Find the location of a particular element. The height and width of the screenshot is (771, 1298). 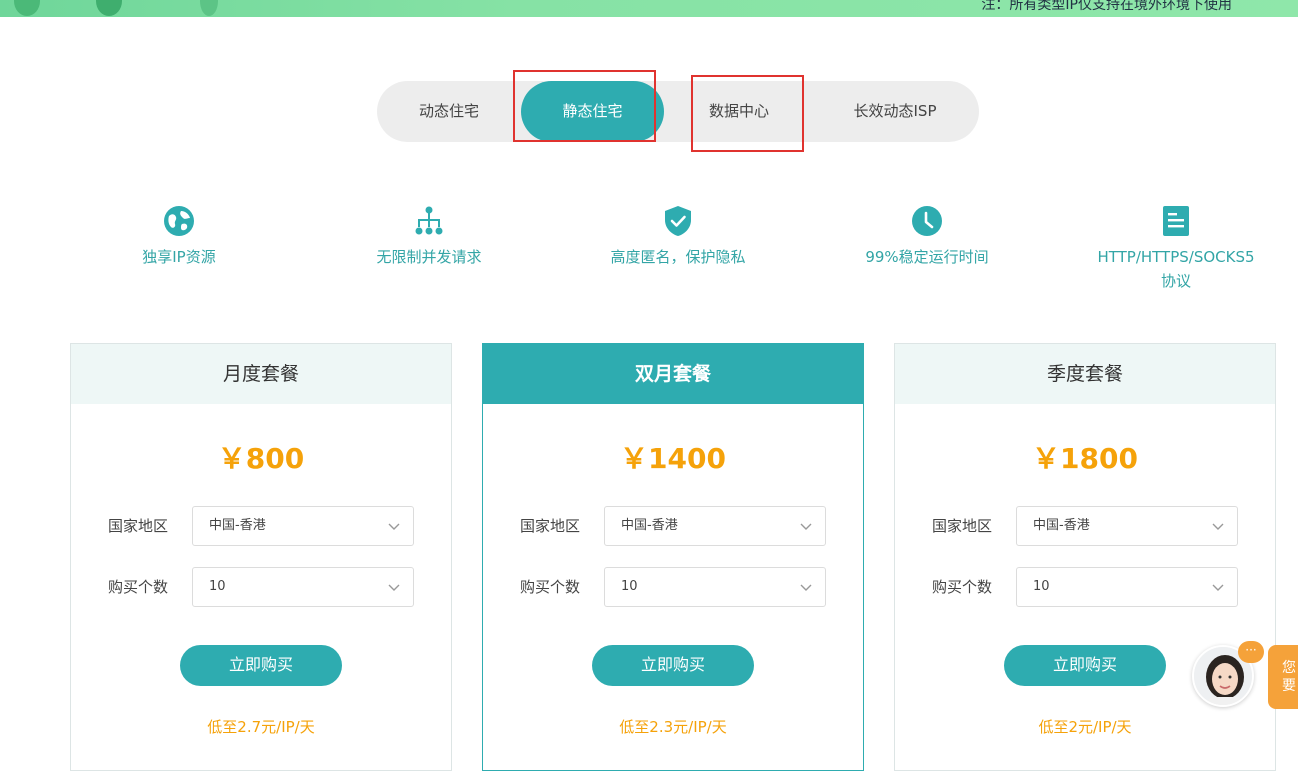

low-price-note: 低至2.7元/IP/天 is located at coordinates (261, 727).